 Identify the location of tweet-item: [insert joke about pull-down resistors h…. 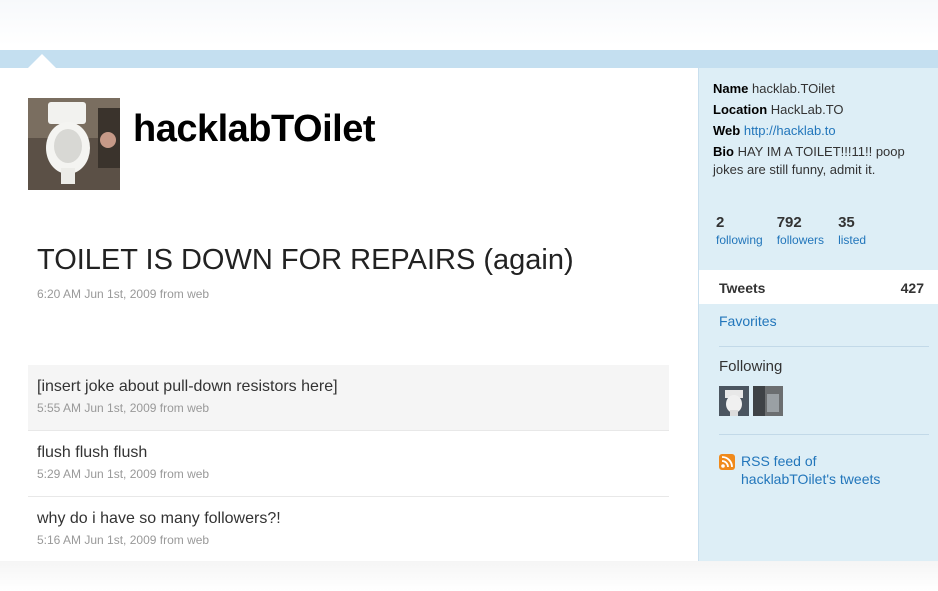
(348, 398).